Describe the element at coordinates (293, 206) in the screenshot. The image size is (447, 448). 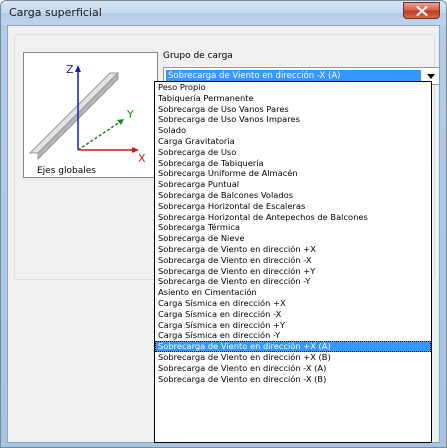
I see `load-group-option: Sobrecarga Horizontal de Escaleras` at that location.